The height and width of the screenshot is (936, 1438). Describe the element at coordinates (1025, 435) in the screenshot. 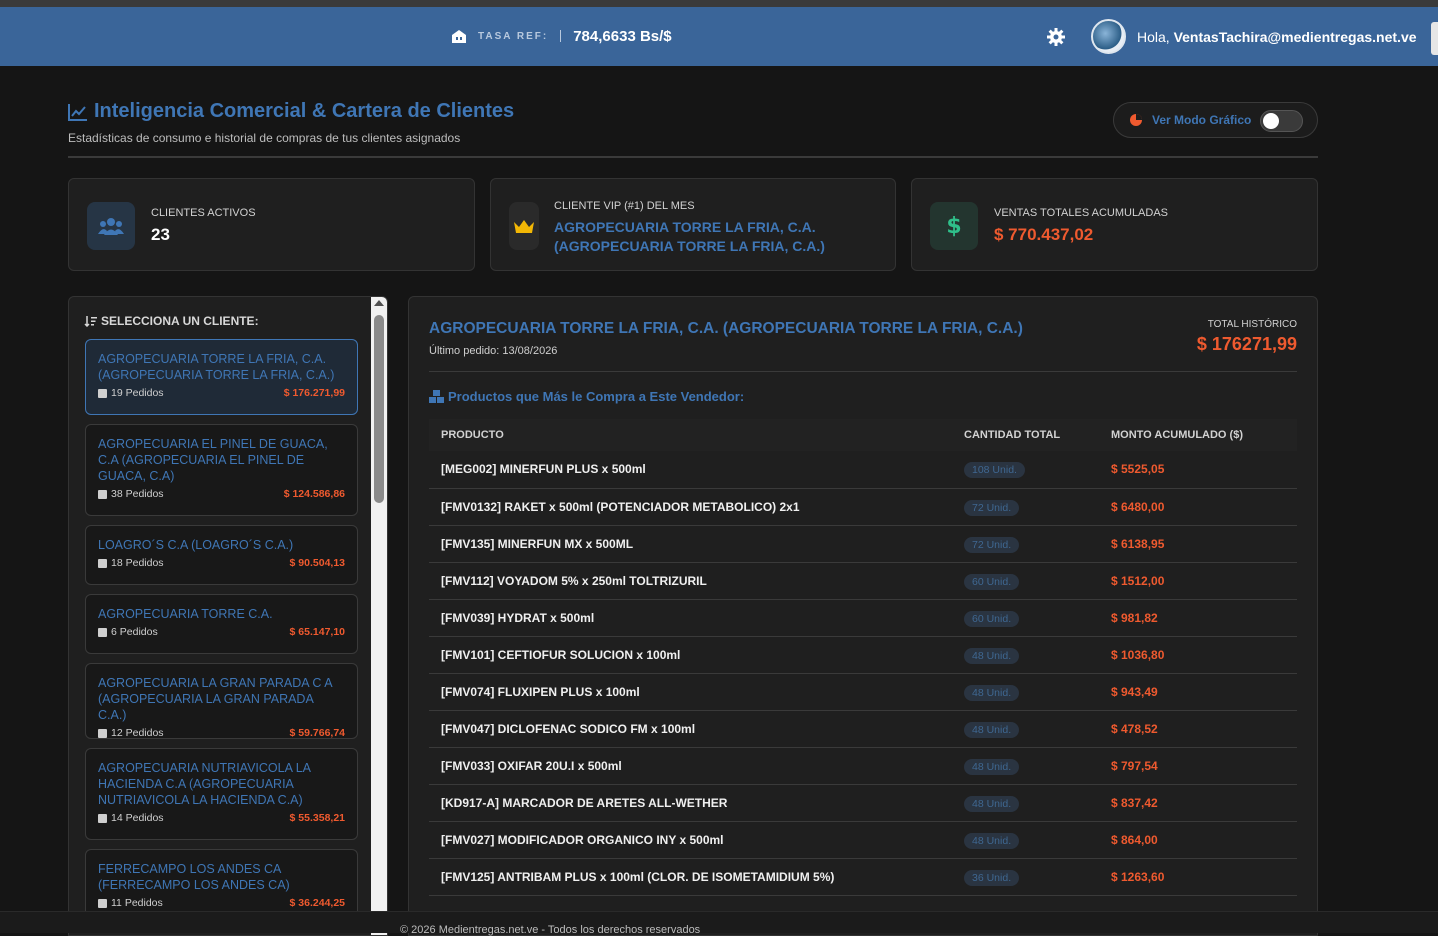

I see `col-quantity: CANTIDAD TOTAL` at that location.